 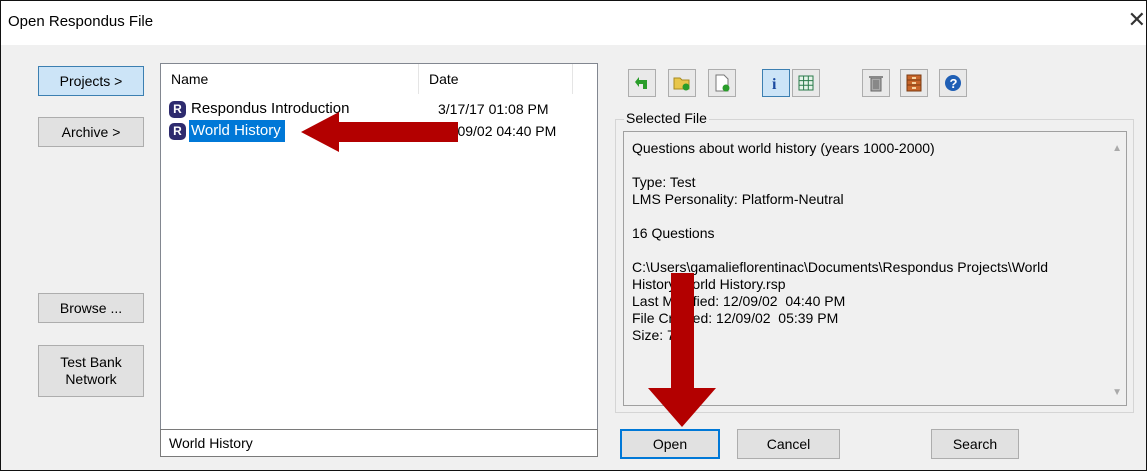 I want to click on left-arrow-icon, so click(x=379, y=132).